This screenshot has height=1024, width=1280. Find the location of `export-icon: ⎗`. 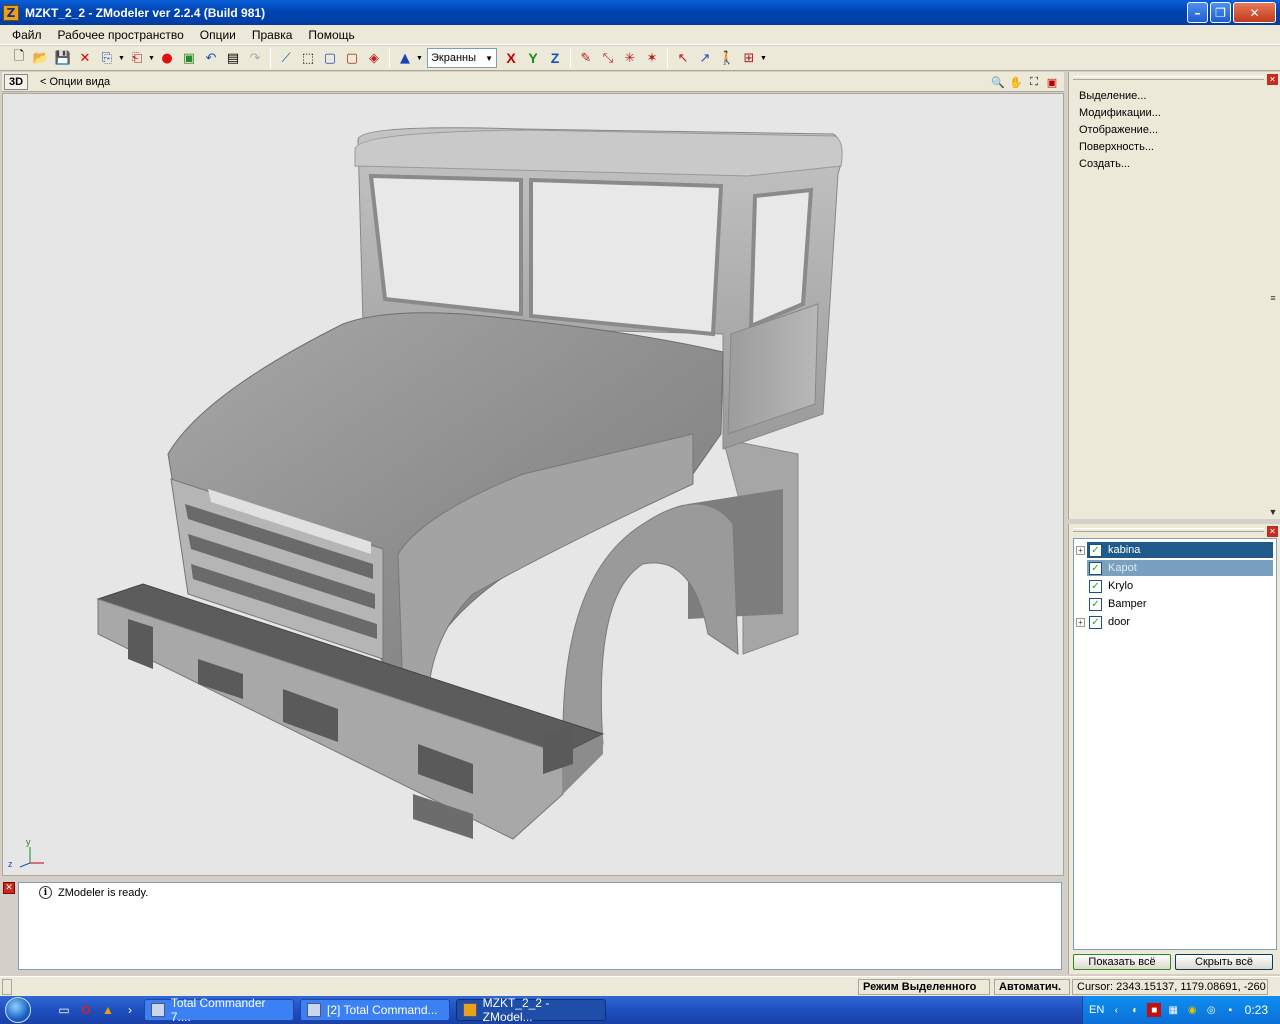

export-icon: ⎗ is located at coordinates (137, 58).